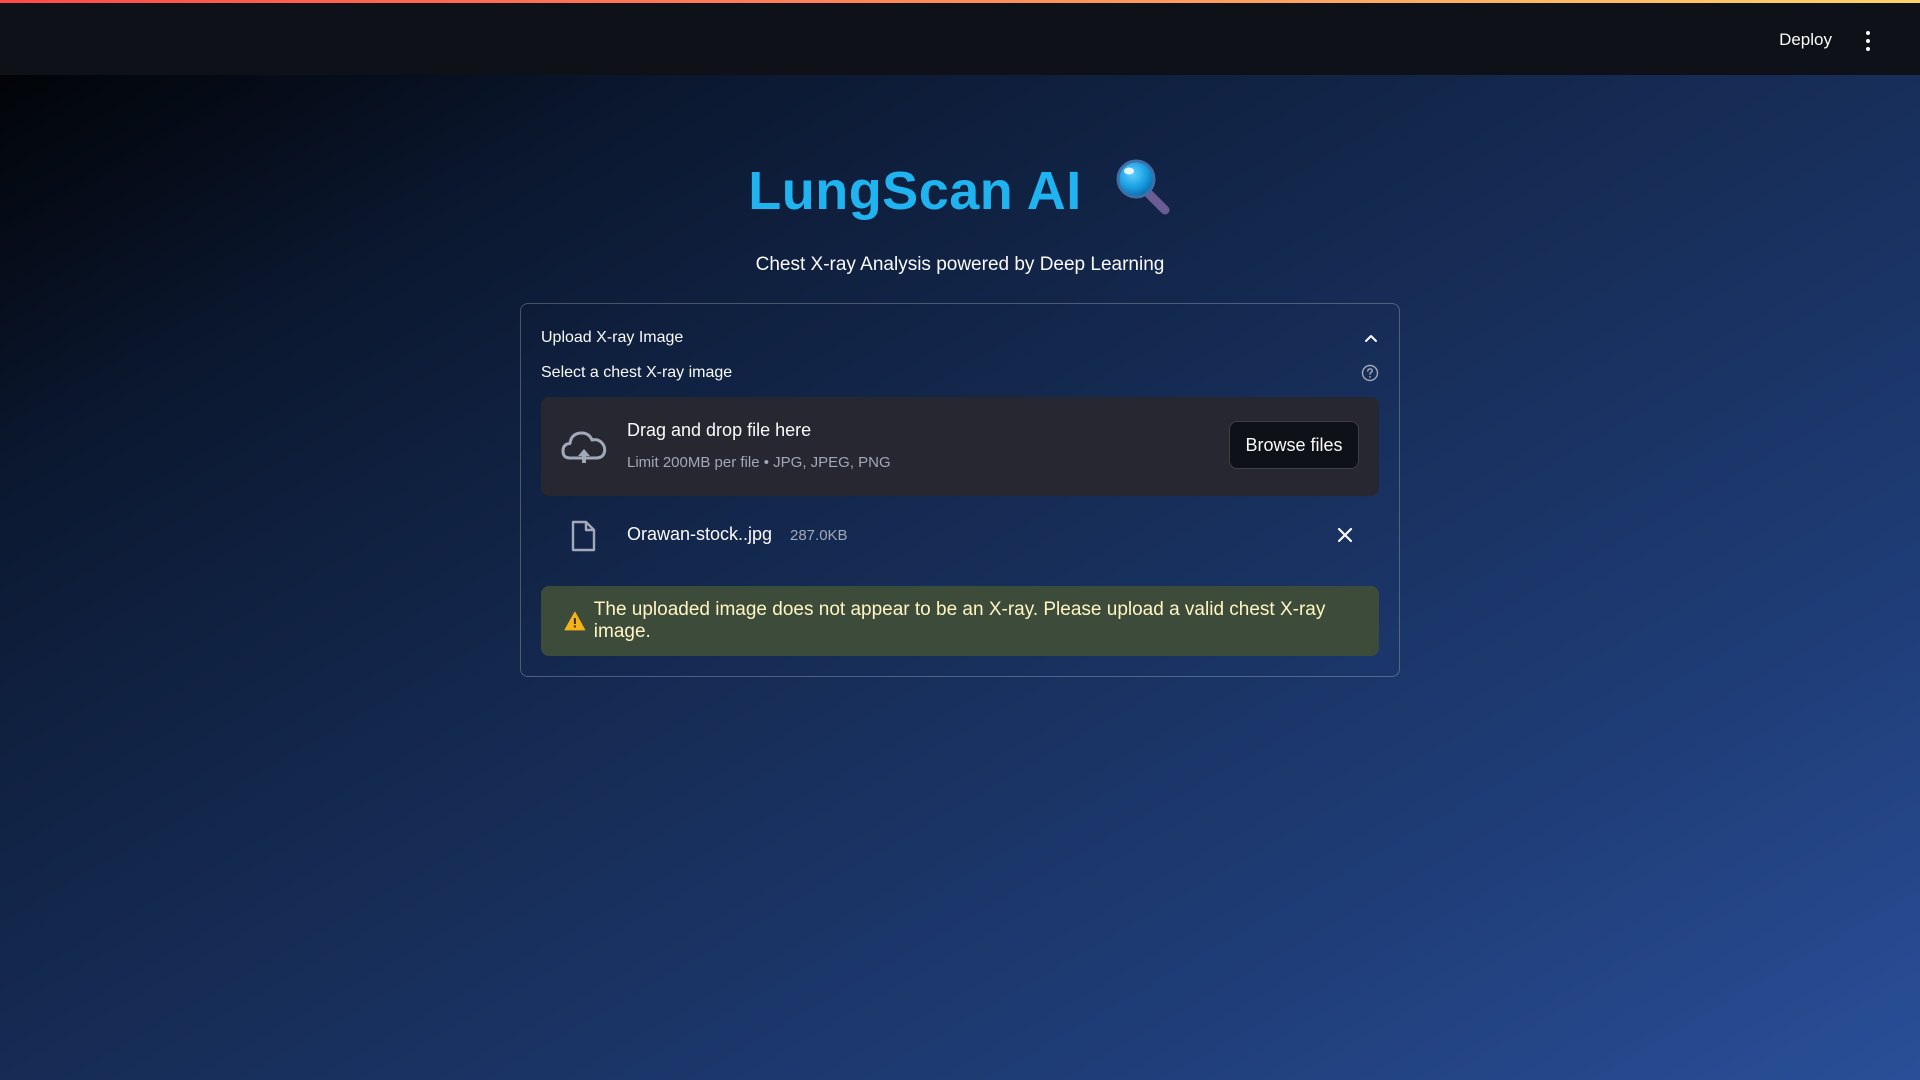  What do you see at coordinates (1805, 40) in the screenshot?
I see `deploy-button: Deploy` at bounding box center [1805, 40].